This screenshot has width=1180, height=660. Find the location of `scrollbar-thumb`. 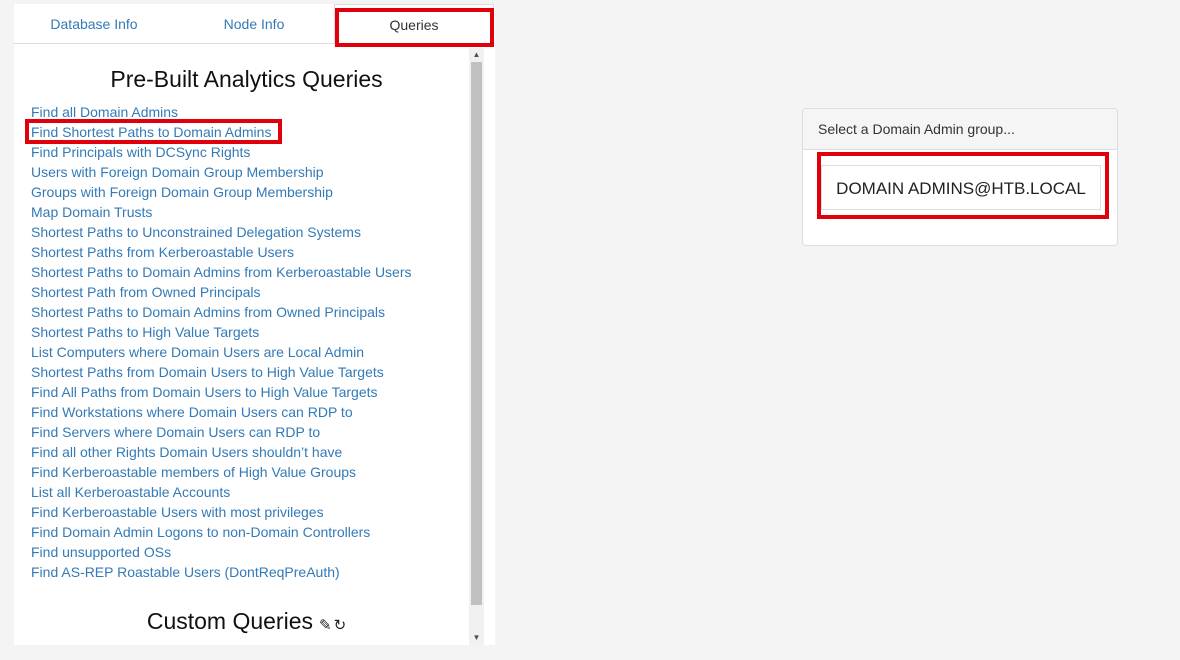

scrollbar-thumb is located at coordinates (476, 333).